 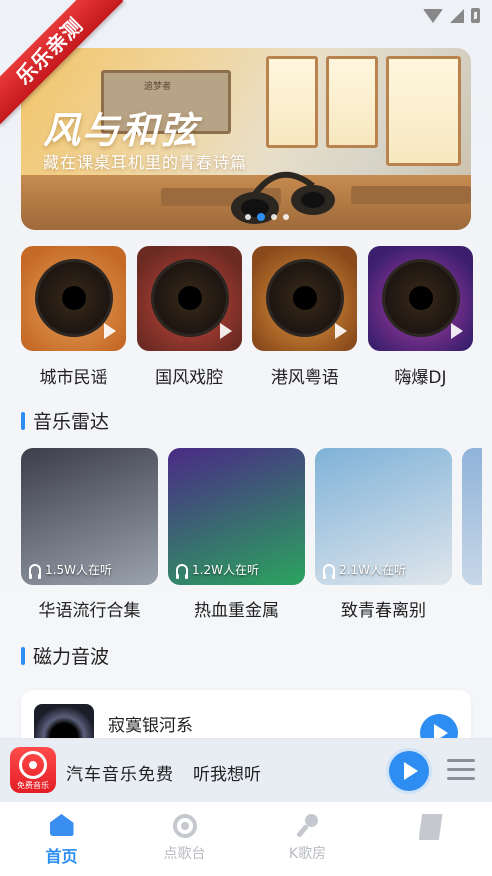 What do you see at coordinates (33, 770) in the screenshot?
I see `app-logo-icon: 免费音乐` at bounding box center [33, 770].